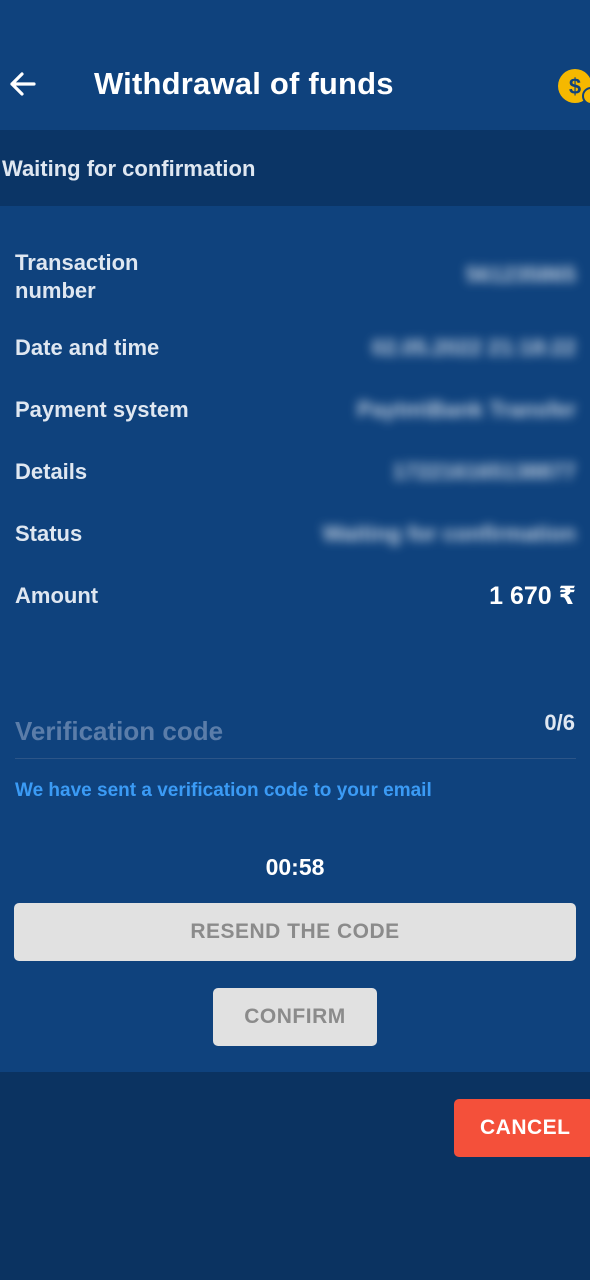  I want to click on wallet-button: $, so click(573, 86).